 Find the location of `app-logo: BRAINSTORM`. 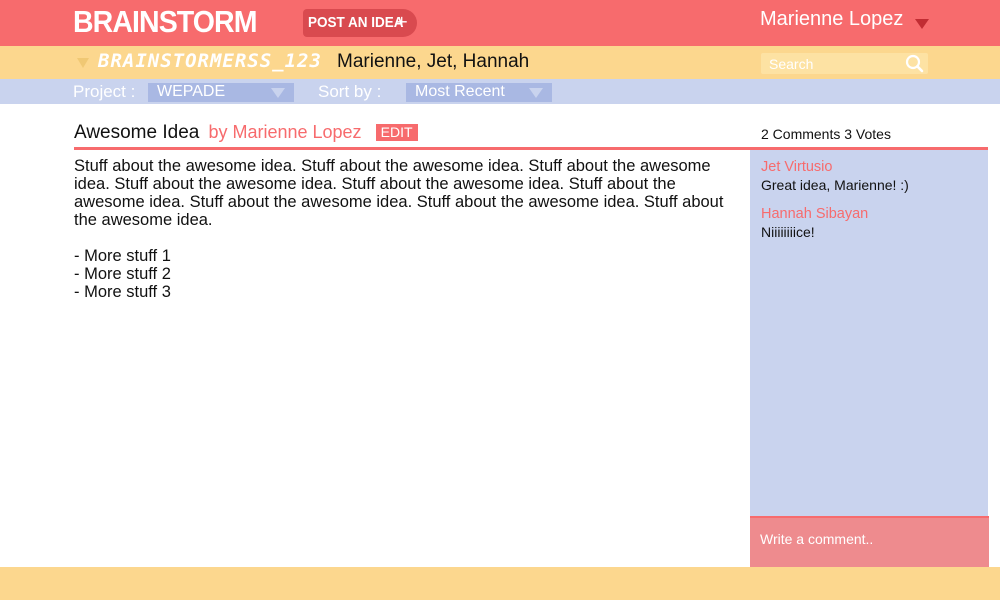

app-logo: BRAINSTORM is located at coordinates (165, 22).